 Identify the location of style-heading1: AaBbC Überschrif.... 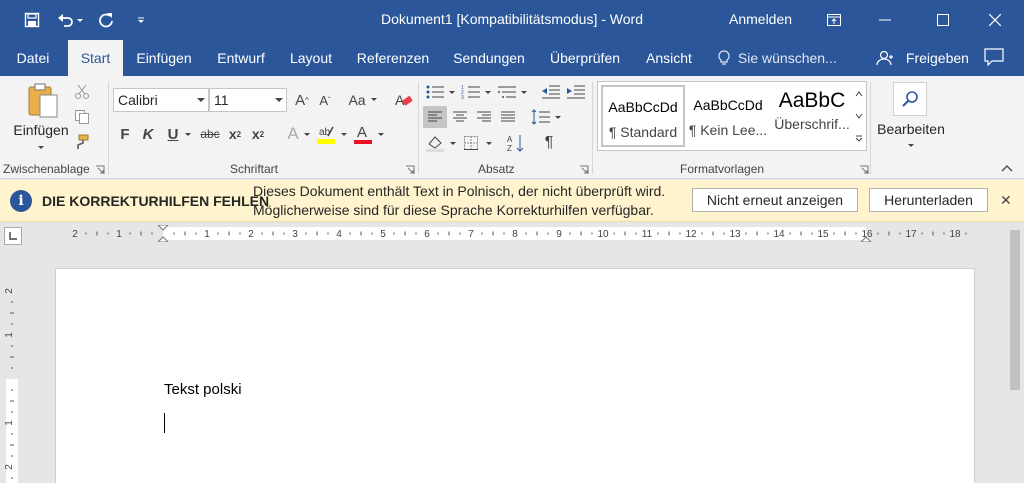
(812, 116).